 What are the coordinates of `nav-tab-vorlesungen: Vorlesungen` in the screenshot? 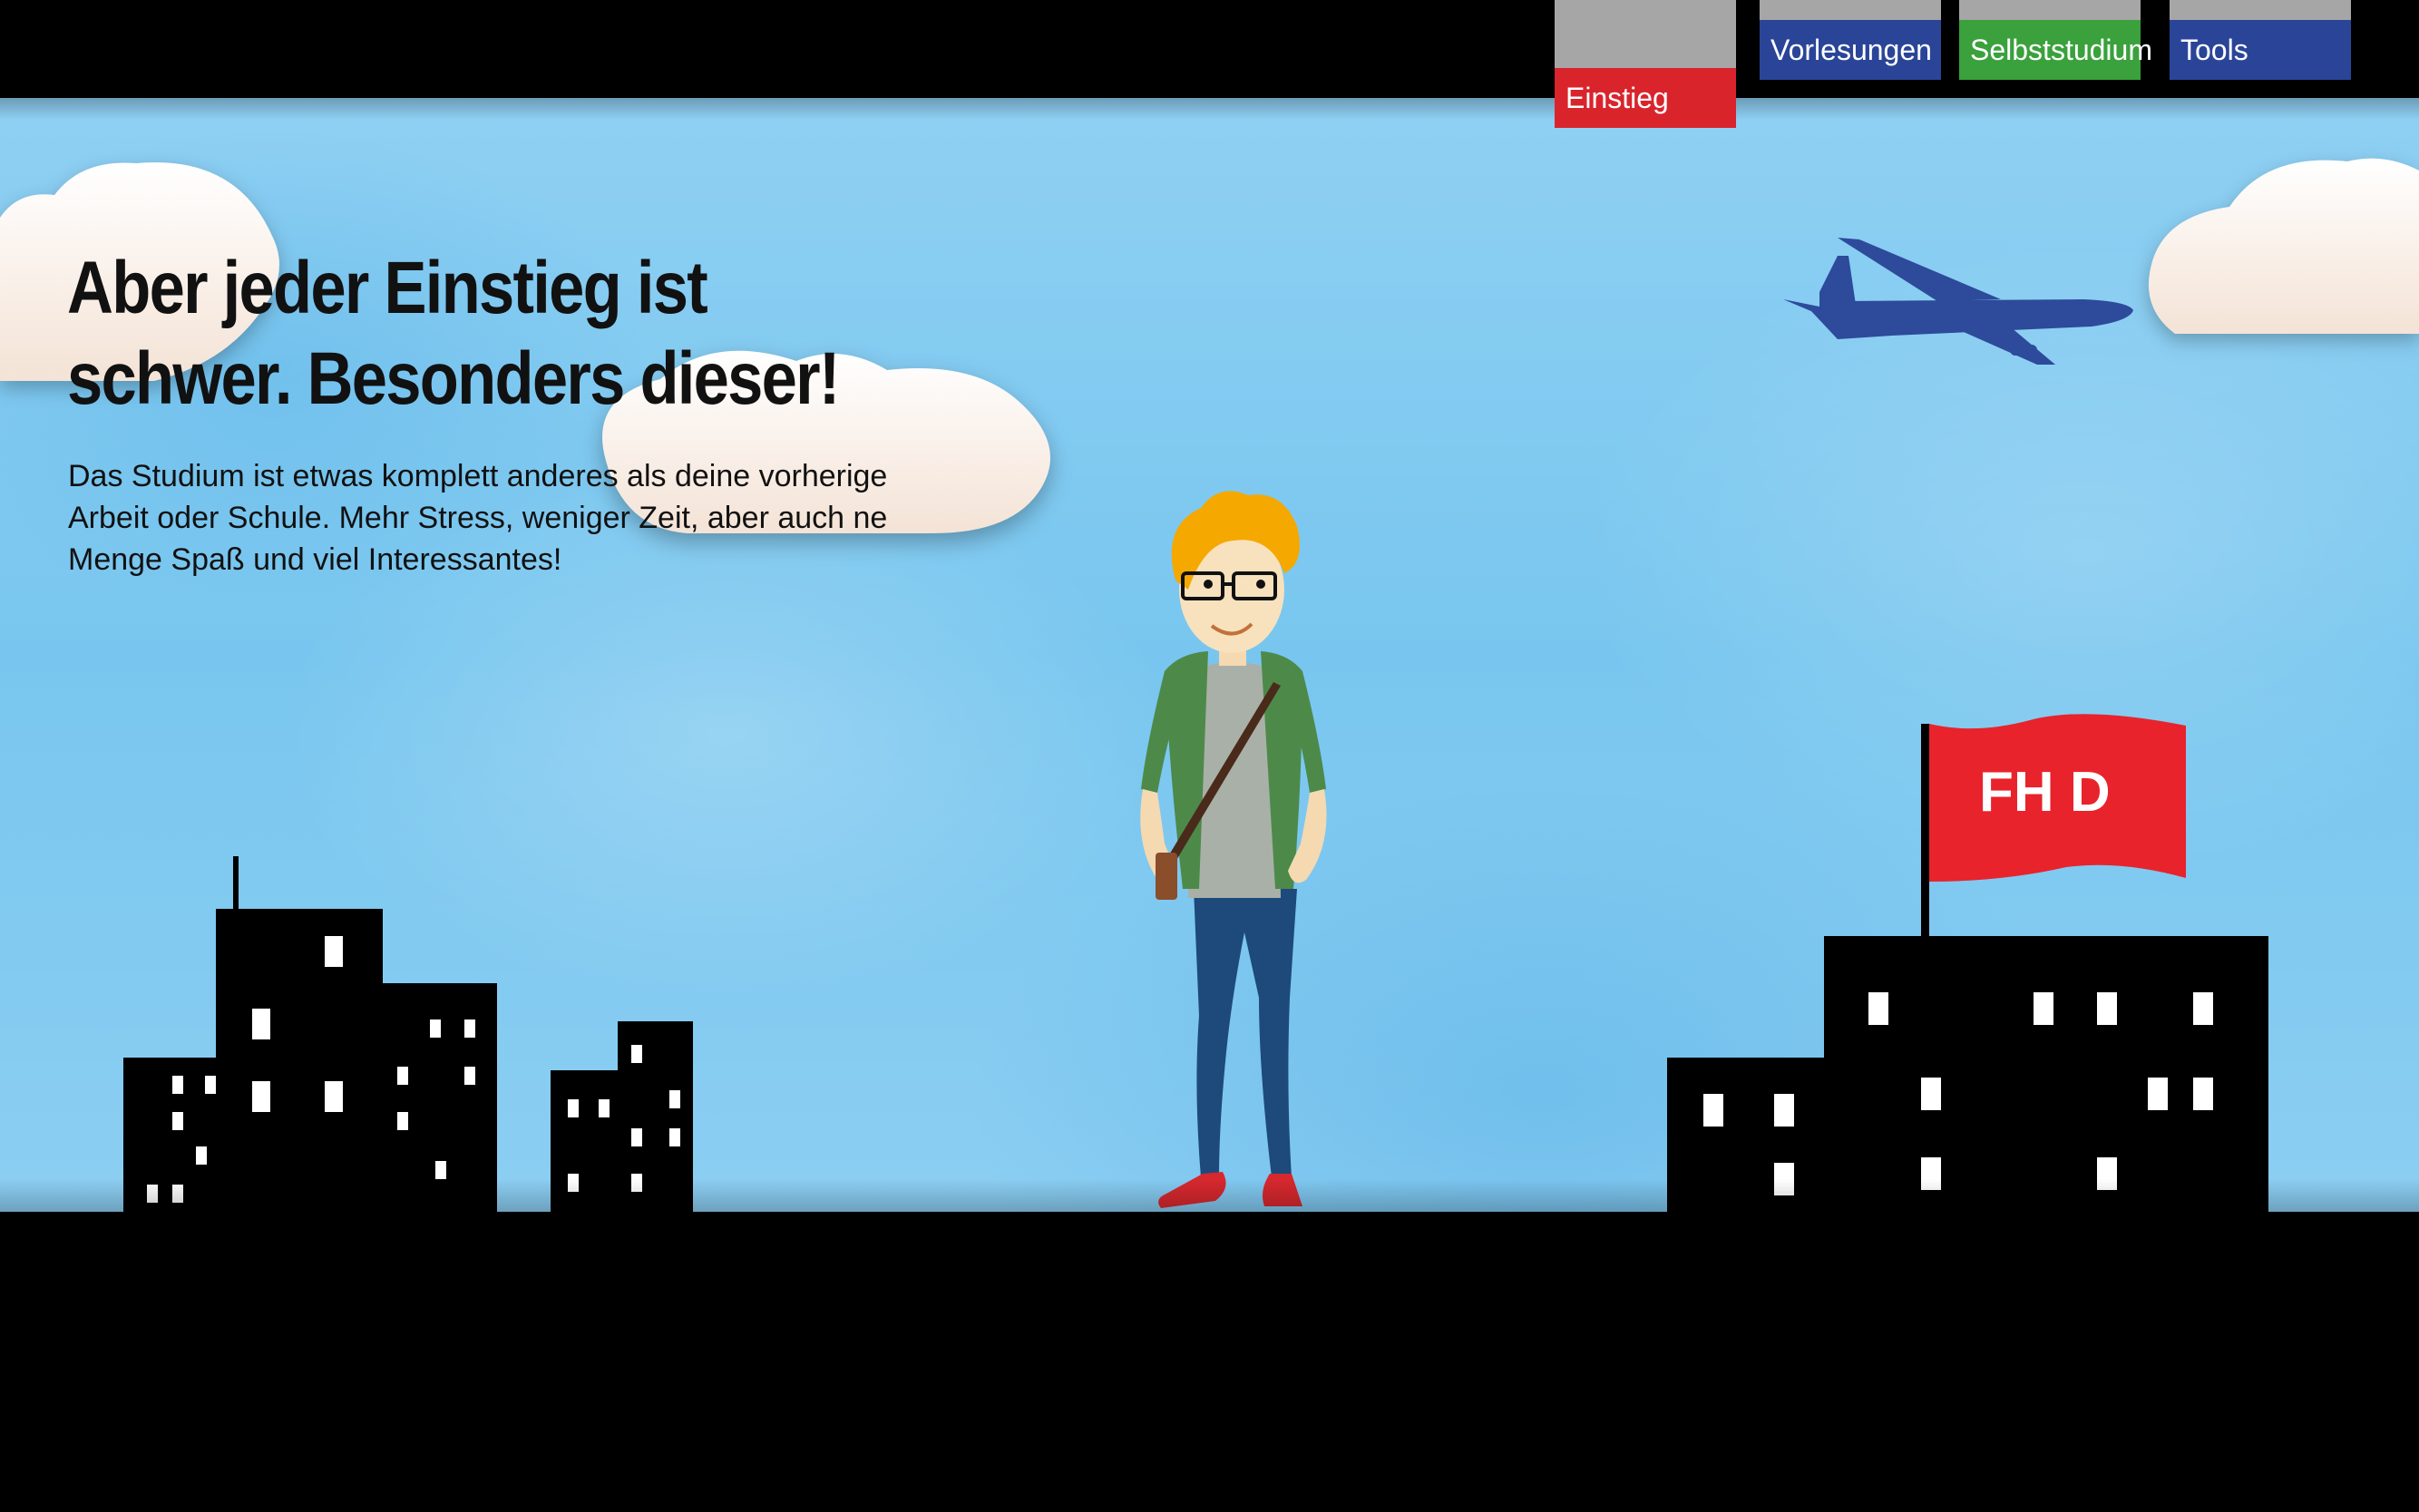 It's located at (1850, 40).